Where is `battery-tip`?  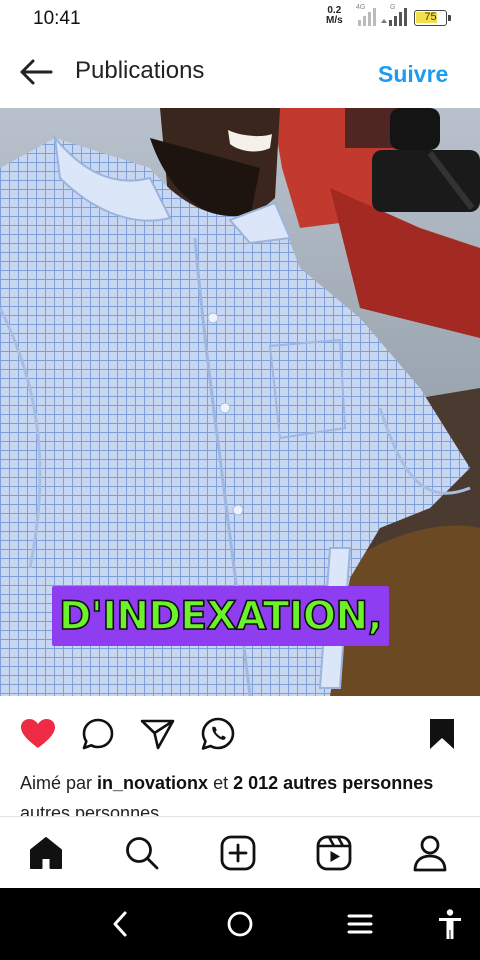 battery-tip is located at coordinates (449, 18).